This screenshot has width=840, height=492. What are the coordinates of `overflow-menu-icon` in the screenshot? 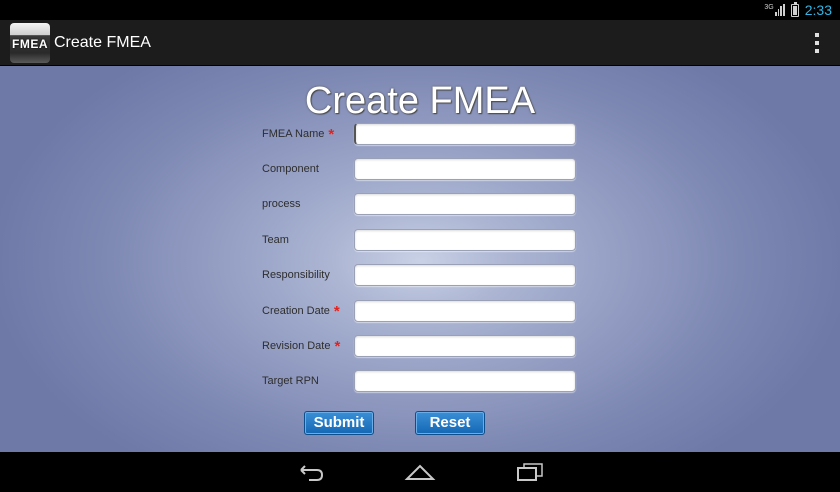 It's located at (817, 42).